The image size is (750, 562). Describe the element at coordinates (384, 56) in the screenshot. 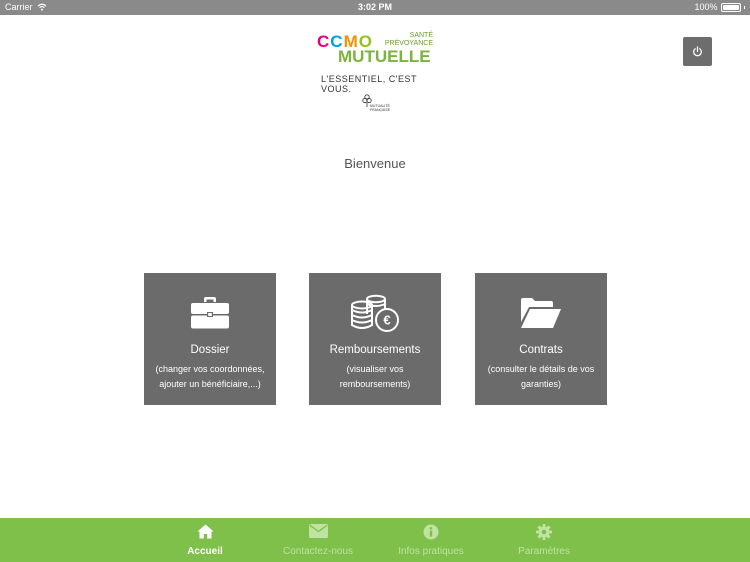

I see `logo-mutuelle: MUTUELLE` at that location.